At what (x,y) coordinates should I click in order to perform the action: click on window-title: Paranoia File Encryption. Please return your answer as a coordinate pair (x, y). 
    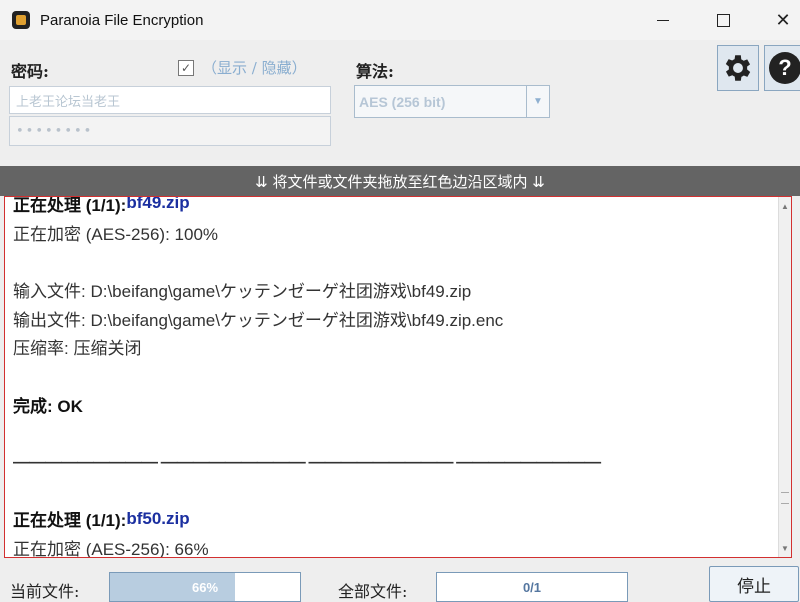
    Looking at the image, I should click on (122, 20).